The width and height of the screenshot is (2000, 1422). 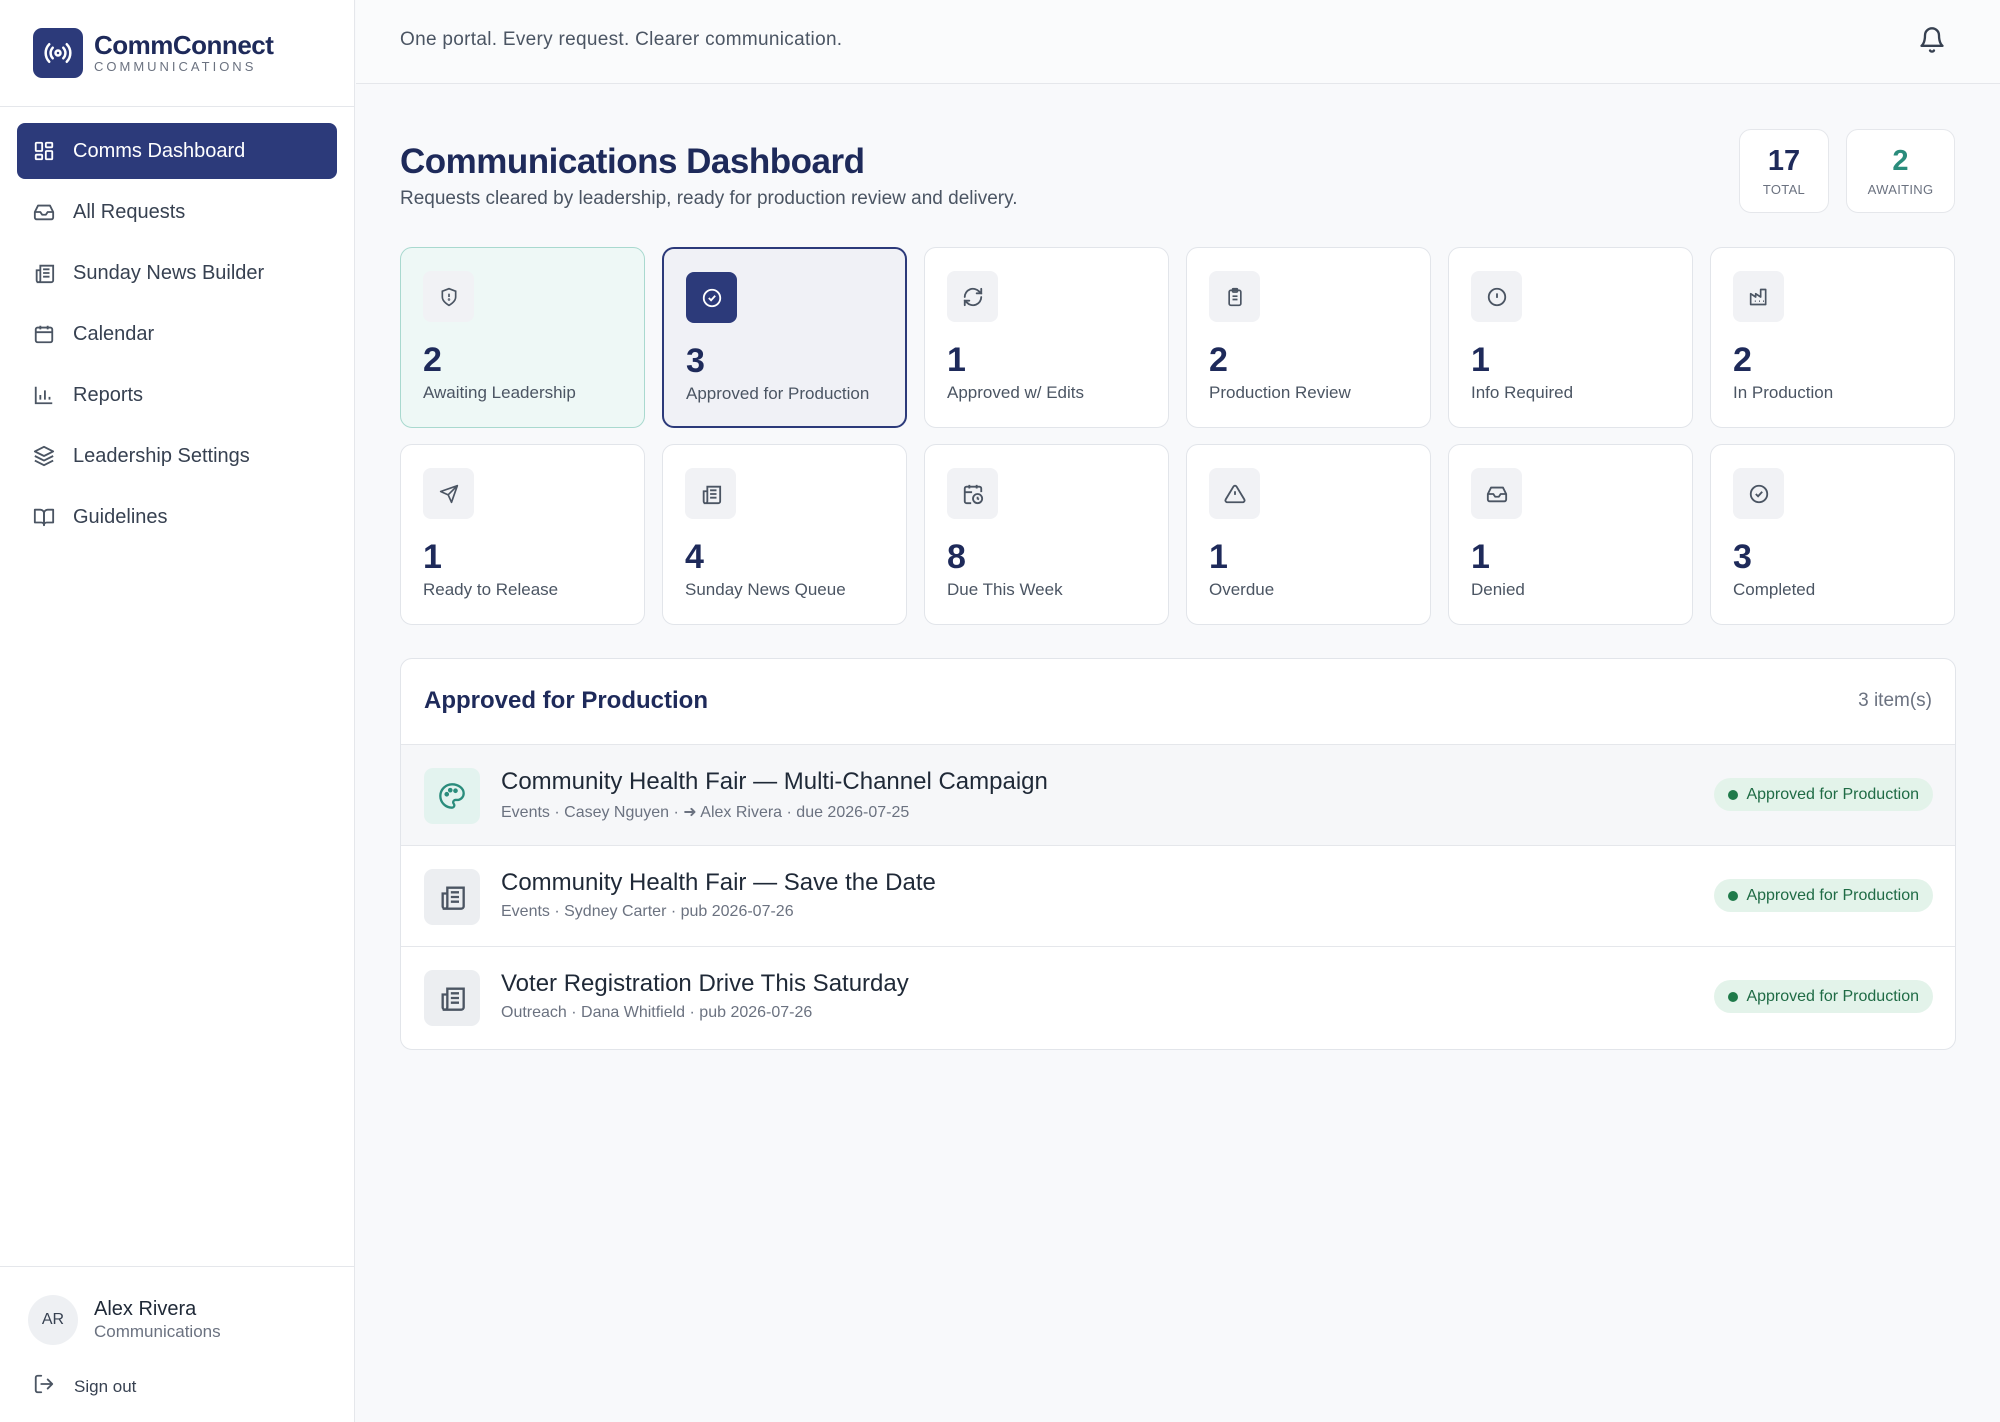 I want to click on item-meta: Events · Sydney Carter · pub 2026-07-26, so click(x=647, y=911).